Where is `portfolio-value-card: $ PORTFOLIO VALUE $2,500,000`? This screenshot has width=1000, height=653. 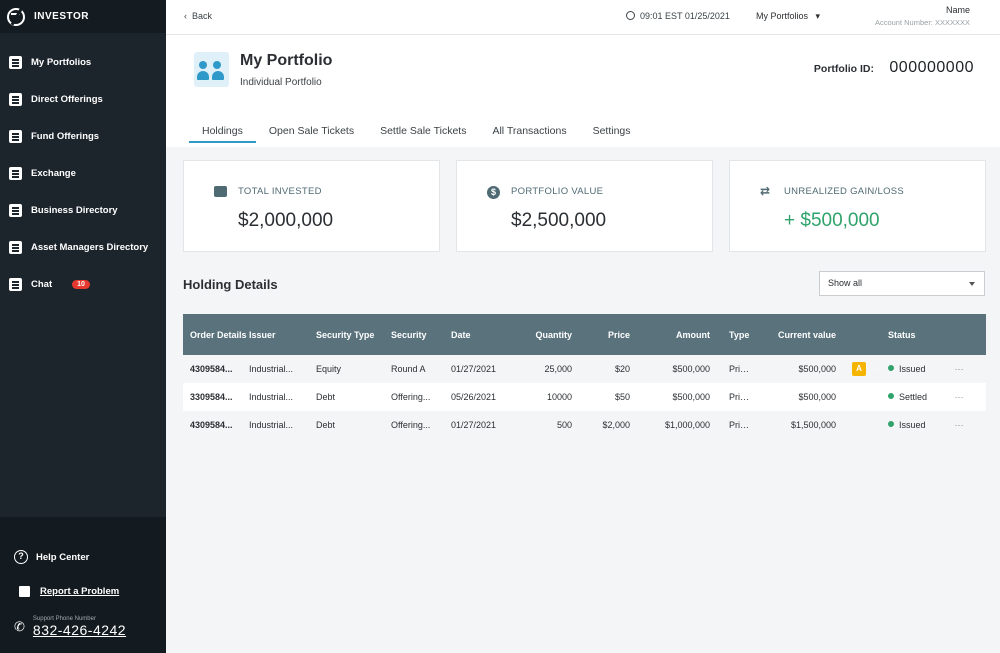 portfolio-value-card: $ PORTFOLIO VALUE $2,500,000 is located at coordinates (584, 206).